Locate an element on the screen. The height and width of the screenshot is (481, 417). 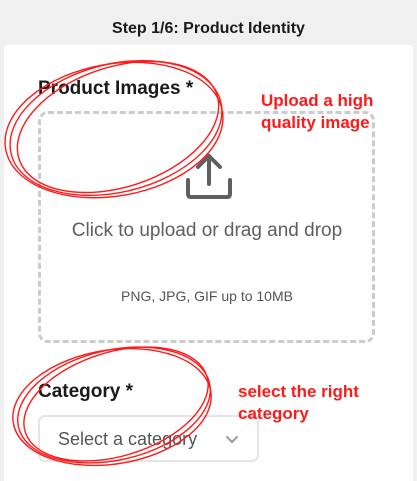
category-placeholder: Select a category is located at coordinates (128, 439).